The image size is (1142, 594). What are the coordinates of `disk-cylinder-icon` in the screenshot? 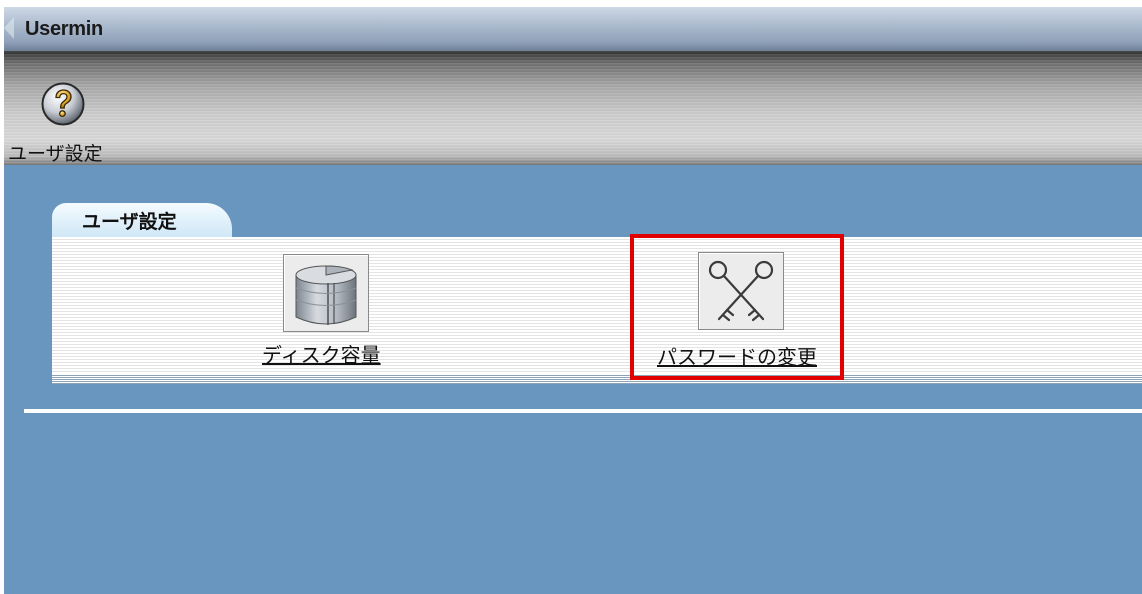 It's located at (326, 295).